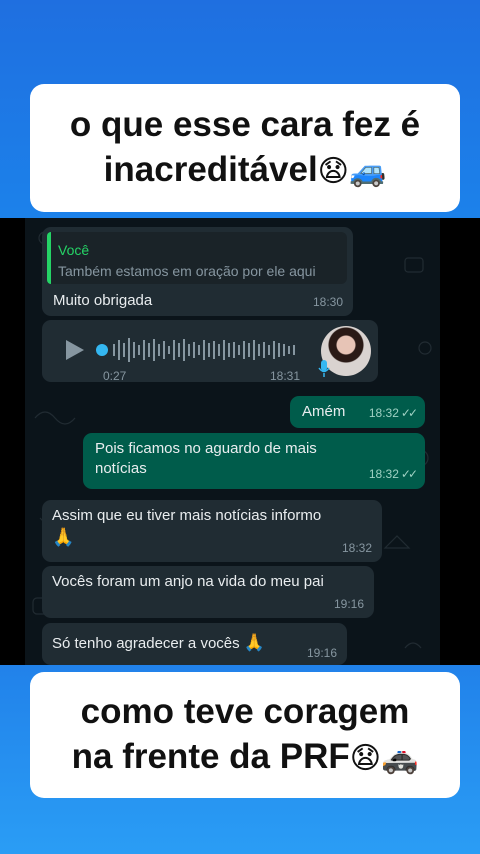  What do you see at coordinates (75, 350) in the screenshot?
I see `play-icon` at bounding box center [75, 350].